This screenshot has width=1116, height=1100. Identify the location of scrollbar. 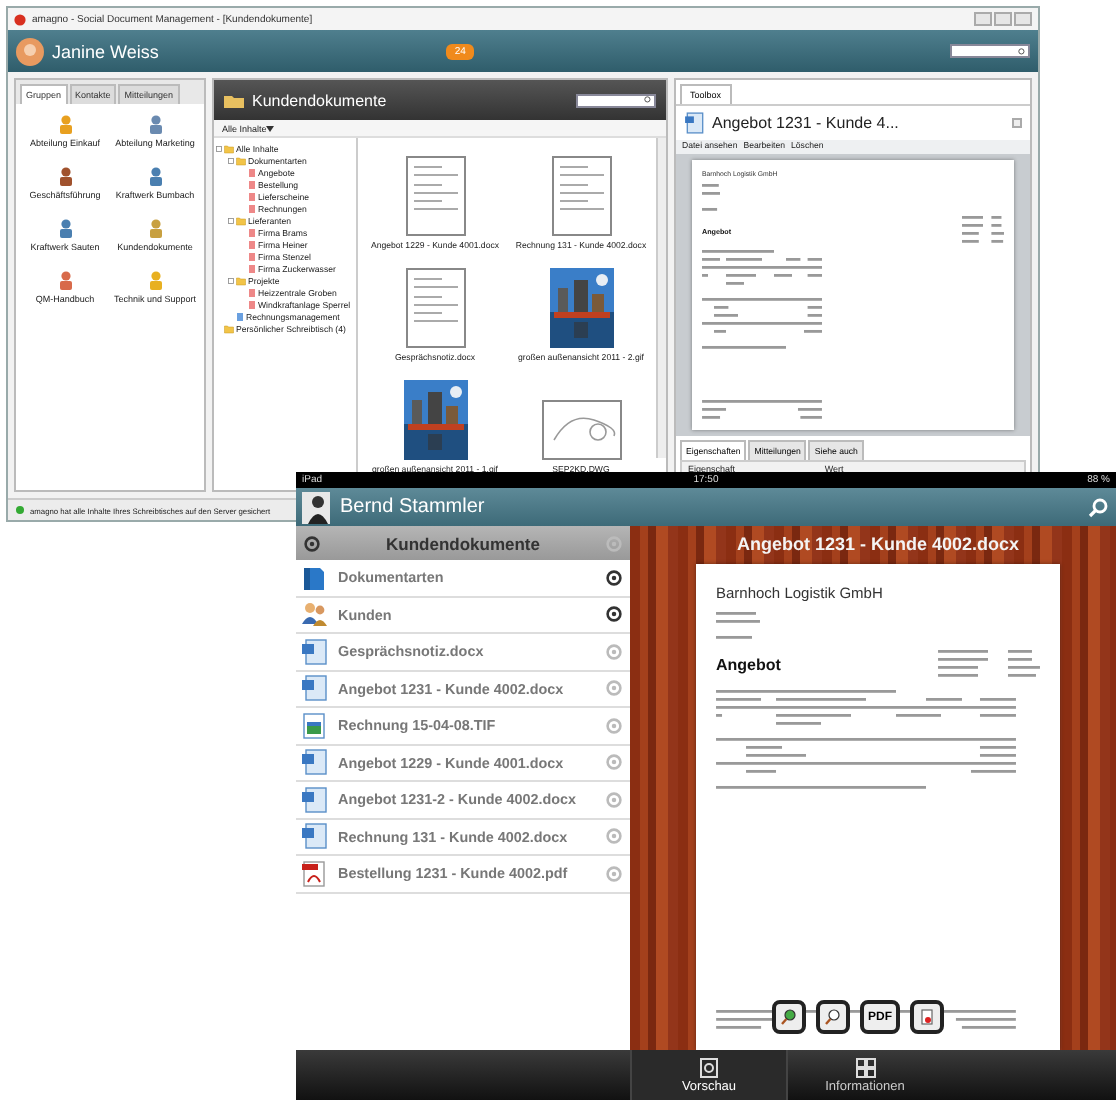
(661, 298).